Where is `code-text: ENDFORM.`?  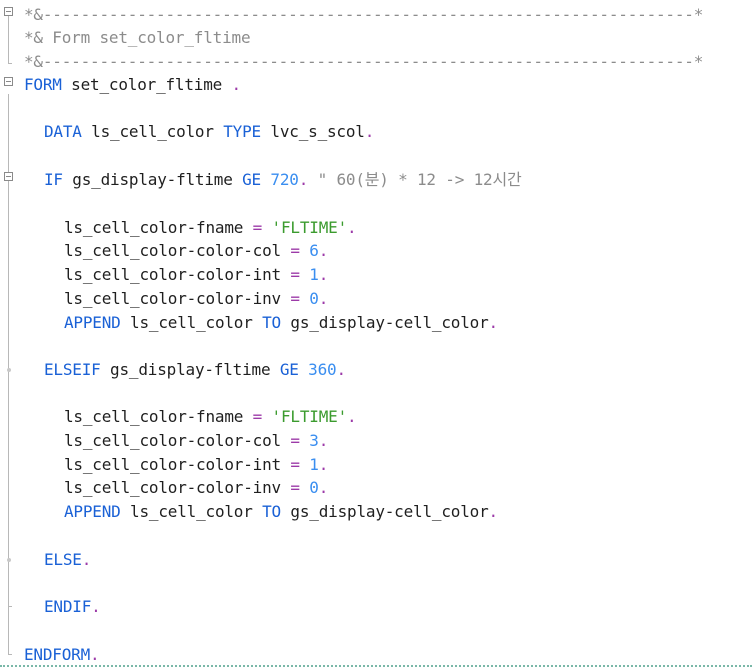
code-text: ENDFORM. is located at coordinates (62, 655).